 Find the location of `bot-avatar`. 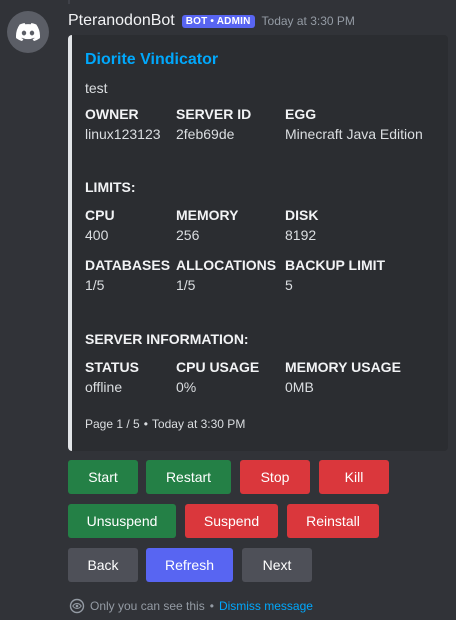

bot-avatar is located at coordinates (28, 32).